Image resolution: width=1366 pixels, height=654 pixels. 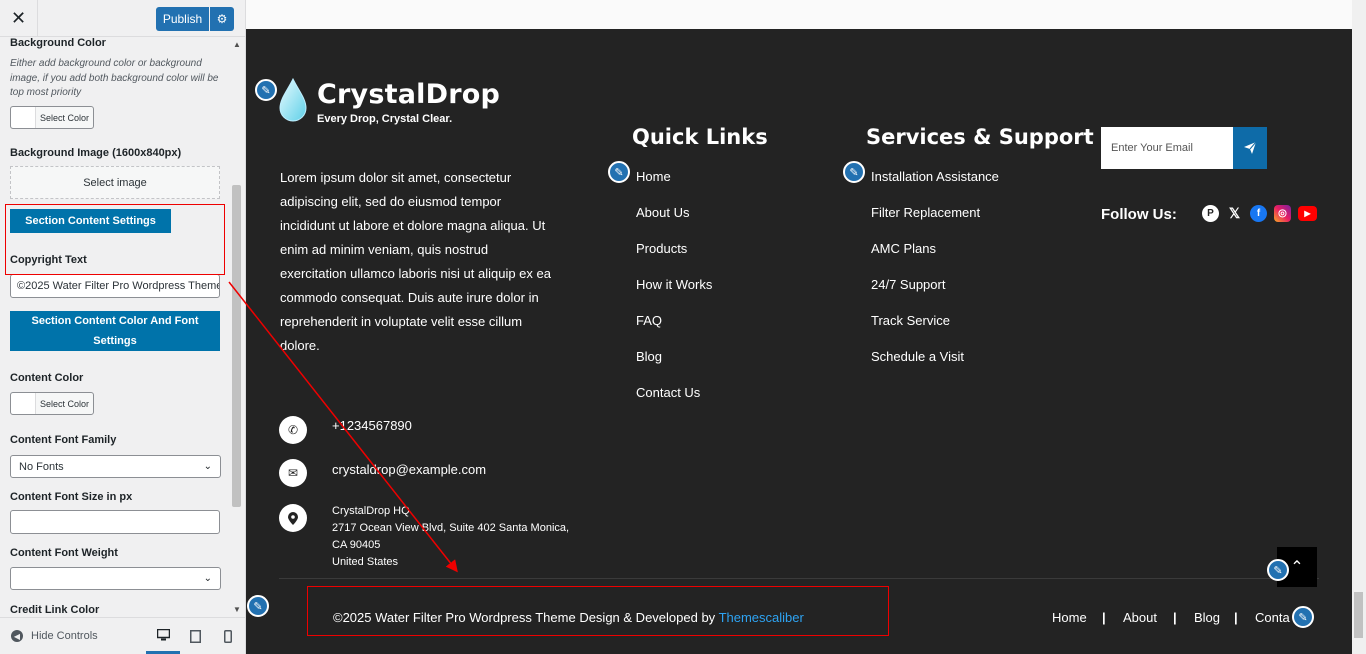 I want to click on instagram-icon: ◎, so click(x=1282, y=213).